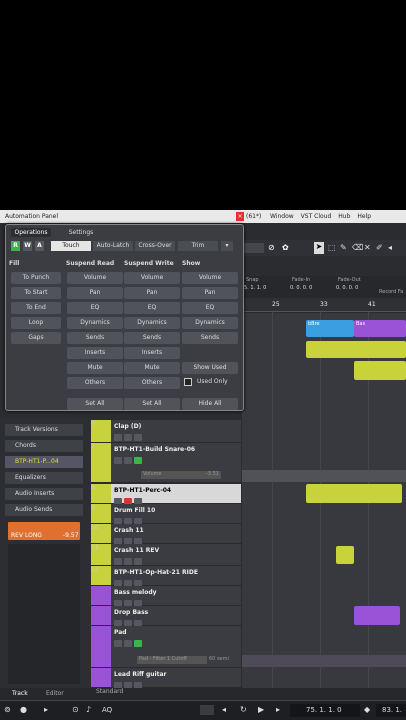  I want to click on track-row: Lead Riff guitar, so click(166, 678).